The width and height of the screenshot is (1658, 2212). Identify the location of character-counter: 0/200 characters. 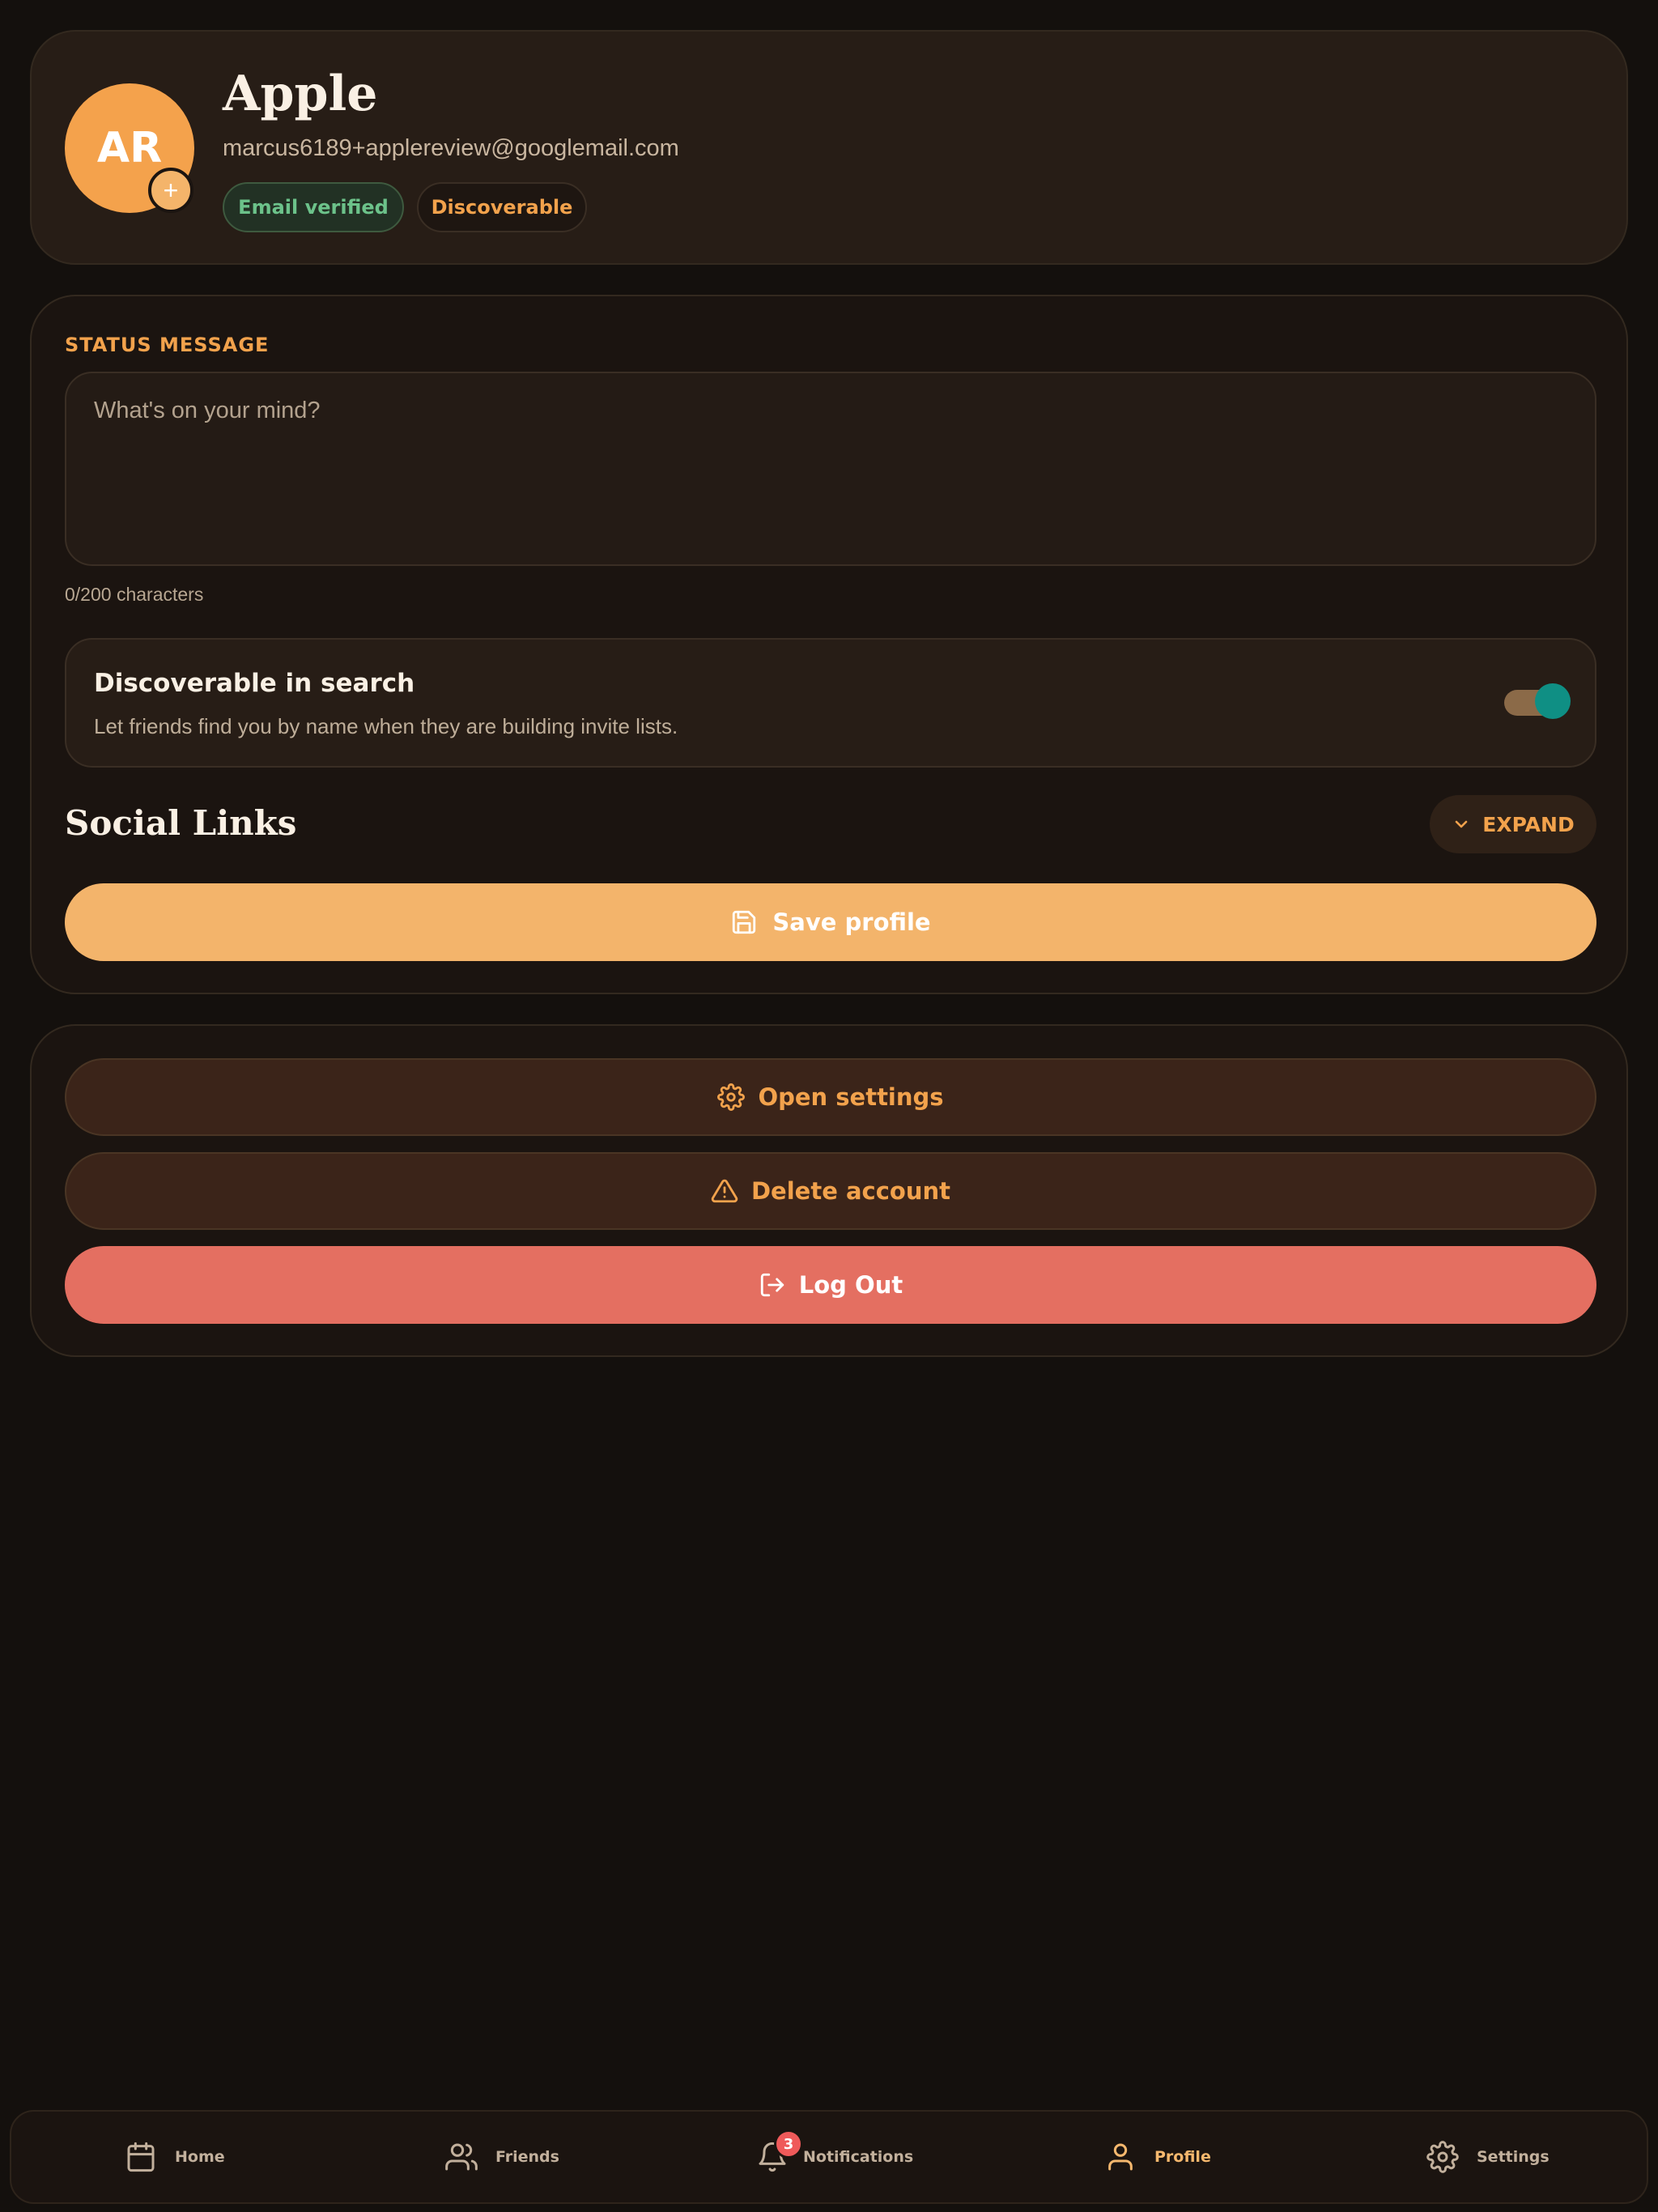
(134, 594).